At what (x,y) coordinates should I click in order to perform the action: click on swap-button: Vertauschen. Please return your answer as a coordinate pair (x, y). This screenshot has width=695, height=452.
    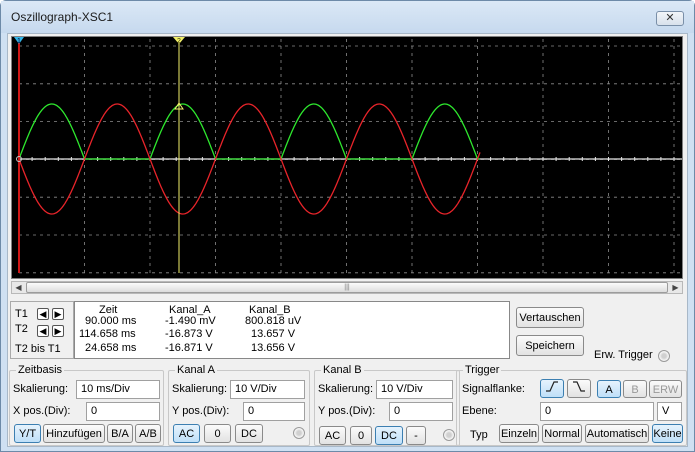
    Looking at the image, I should click on (550, 317).